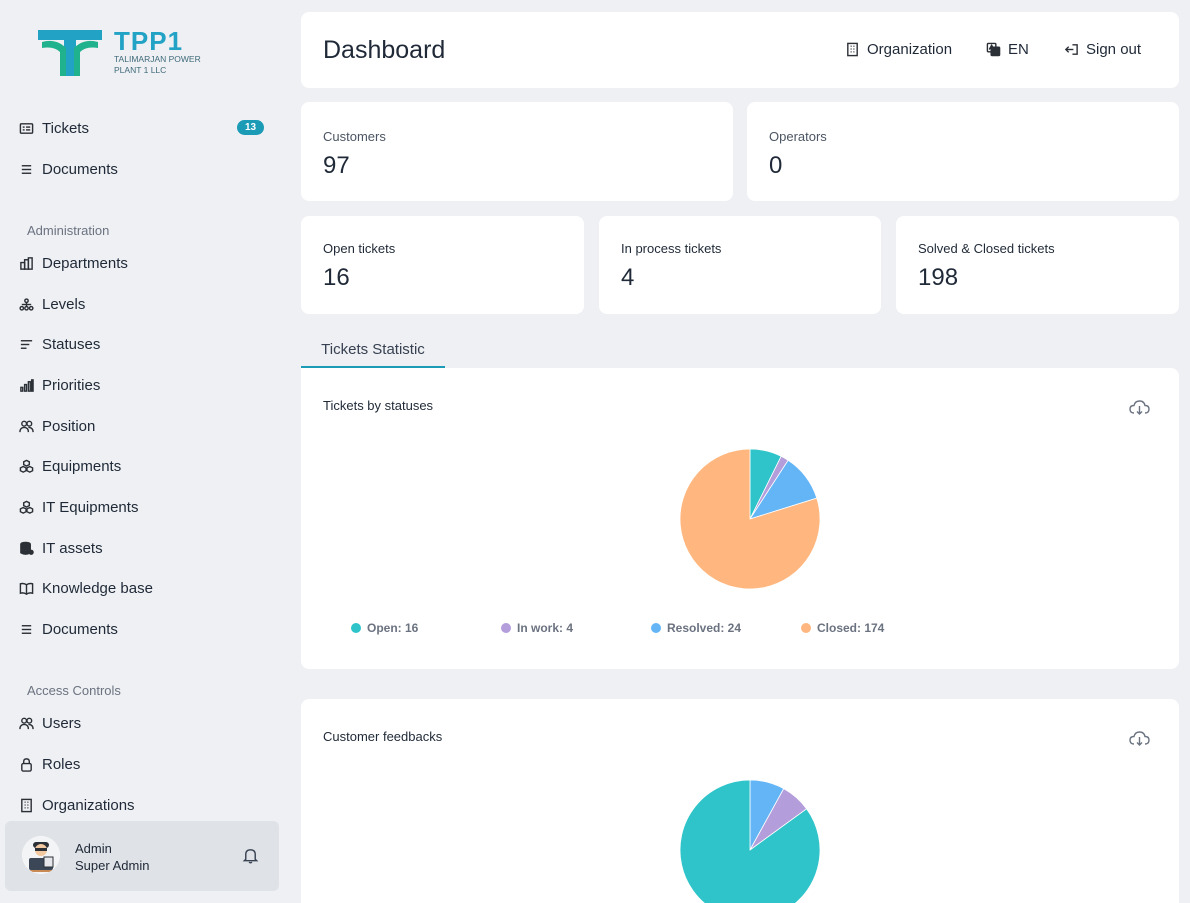  I want to click on sidebar-item-label: Roles, so click(61, 764).